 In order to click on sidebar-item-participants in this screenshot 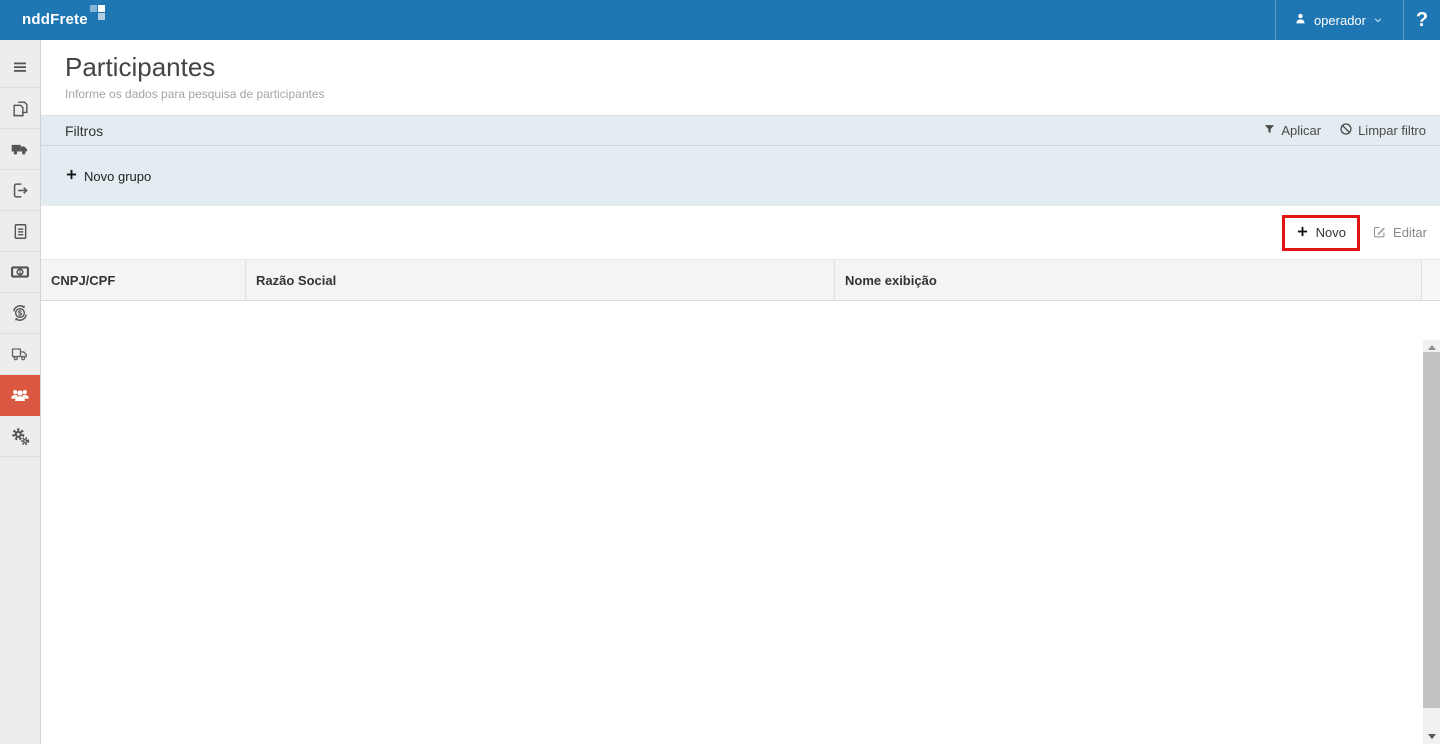, I will do `click(20, 395)`.